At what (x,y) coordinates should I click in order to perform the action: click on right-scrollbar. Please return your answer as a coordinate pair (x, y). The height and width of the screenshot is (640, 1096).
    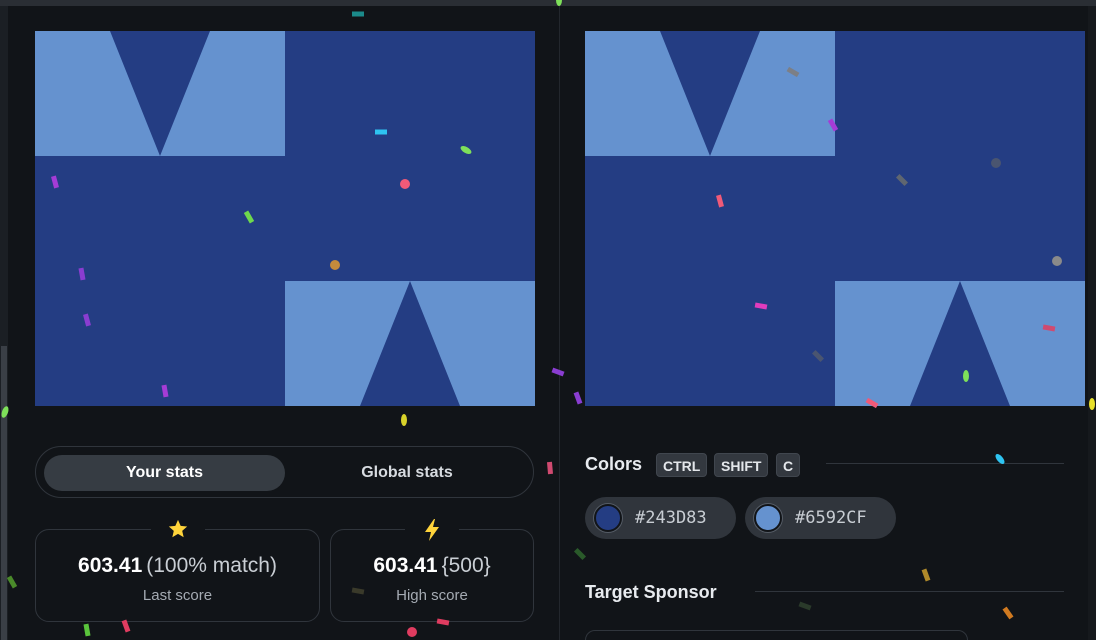
    Looking at the image, I should click on (1092, 323).